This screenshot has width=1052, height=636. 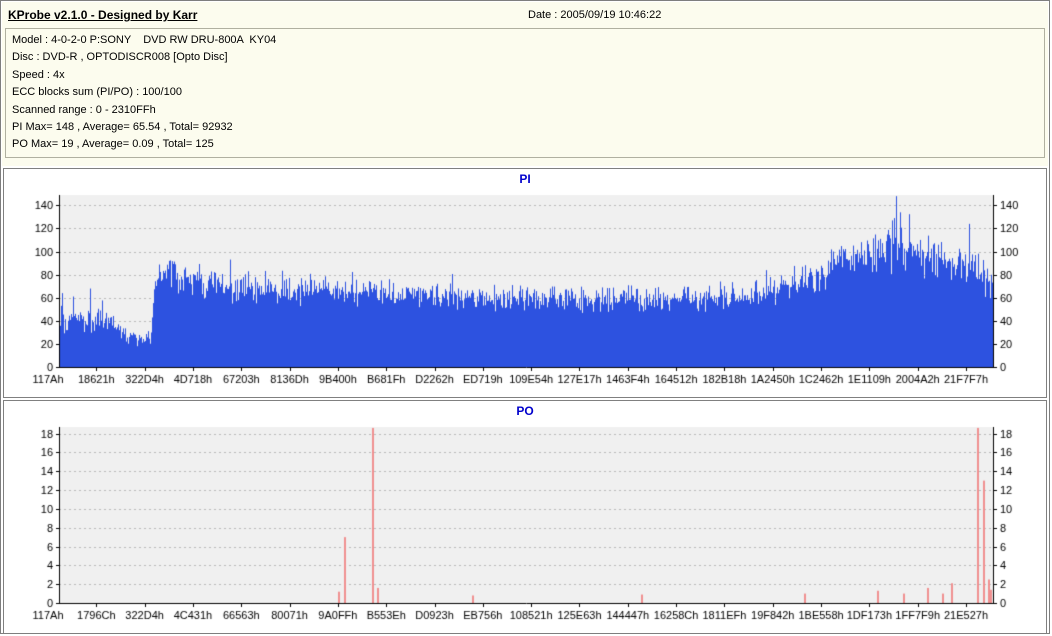 I want to click on info-line-po-stats: PO Max= 19 , Average= 0.09 , Total= 125, so click(x=113, y=144).